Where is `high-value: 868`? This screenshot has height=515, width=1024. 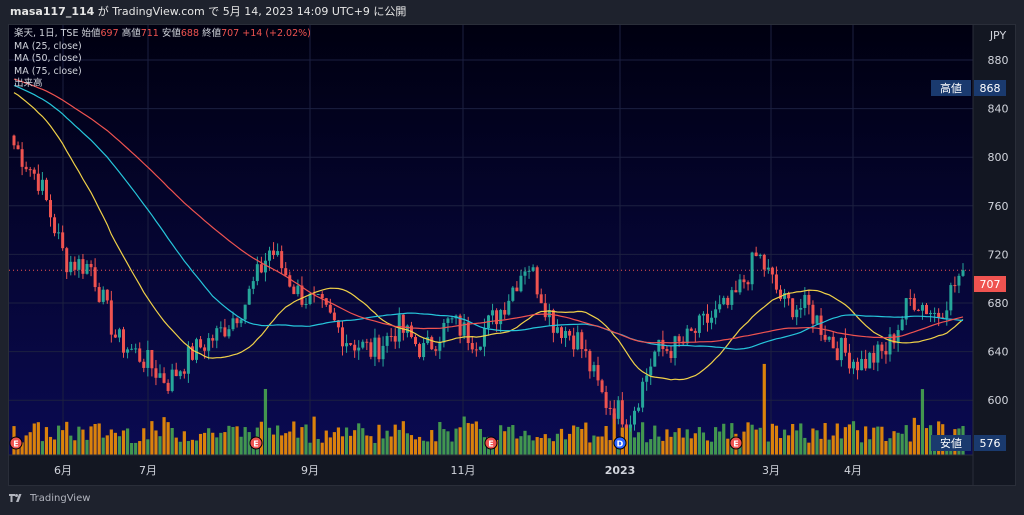
high-value: 868 is located at coordinates (990, 88).